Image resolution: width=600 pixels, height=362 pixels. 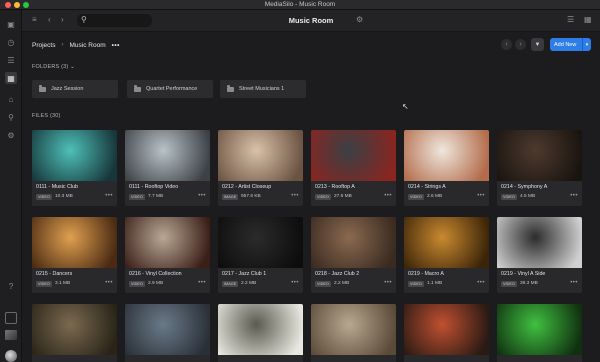 What do you see at coordinates (426, 274) in the screenshot?
I see `file-title: 0219 - Macro A` at bounding box center [426, 274].